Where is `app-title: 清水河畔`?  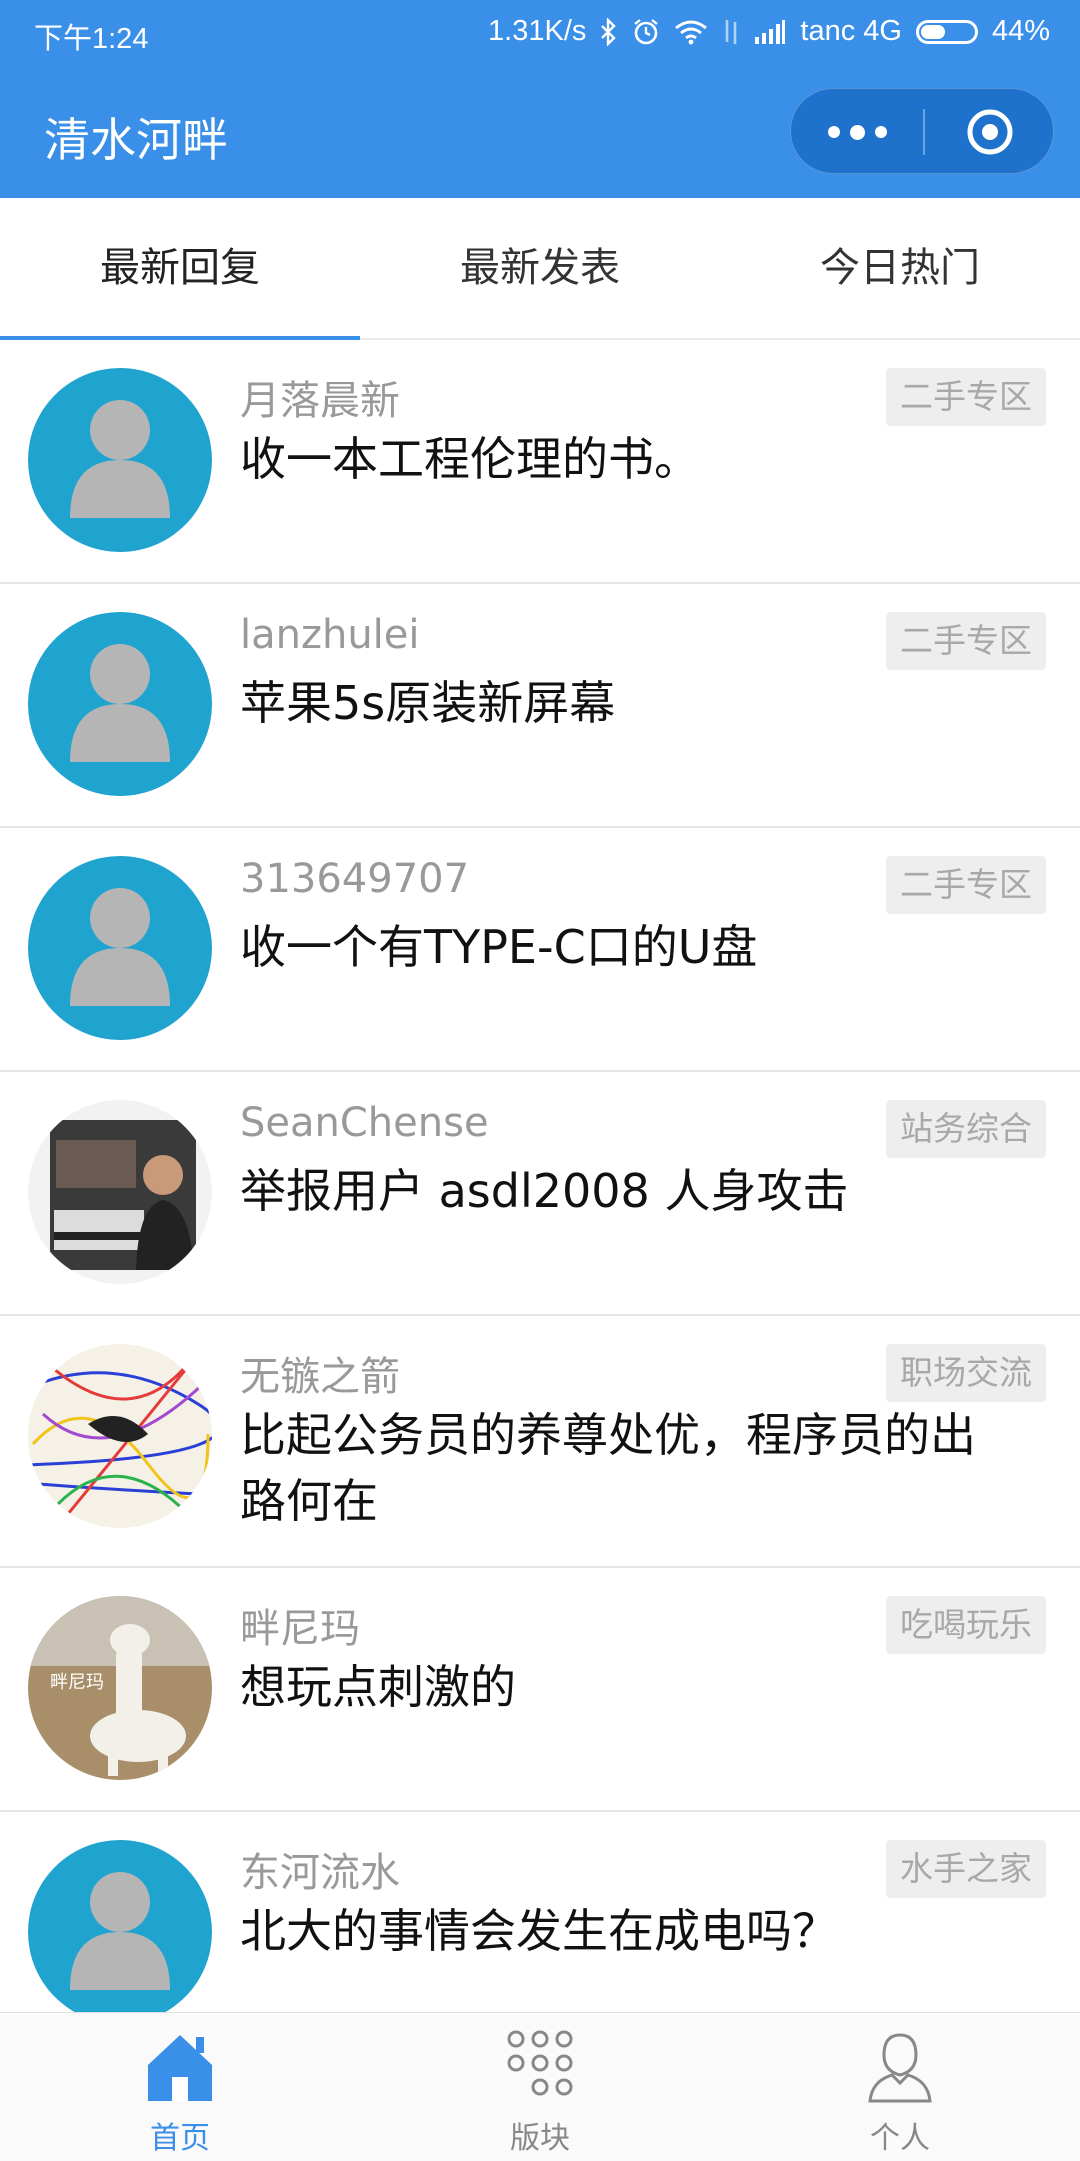 app-title: 清水河畔 is located at coordinates (136, 140).